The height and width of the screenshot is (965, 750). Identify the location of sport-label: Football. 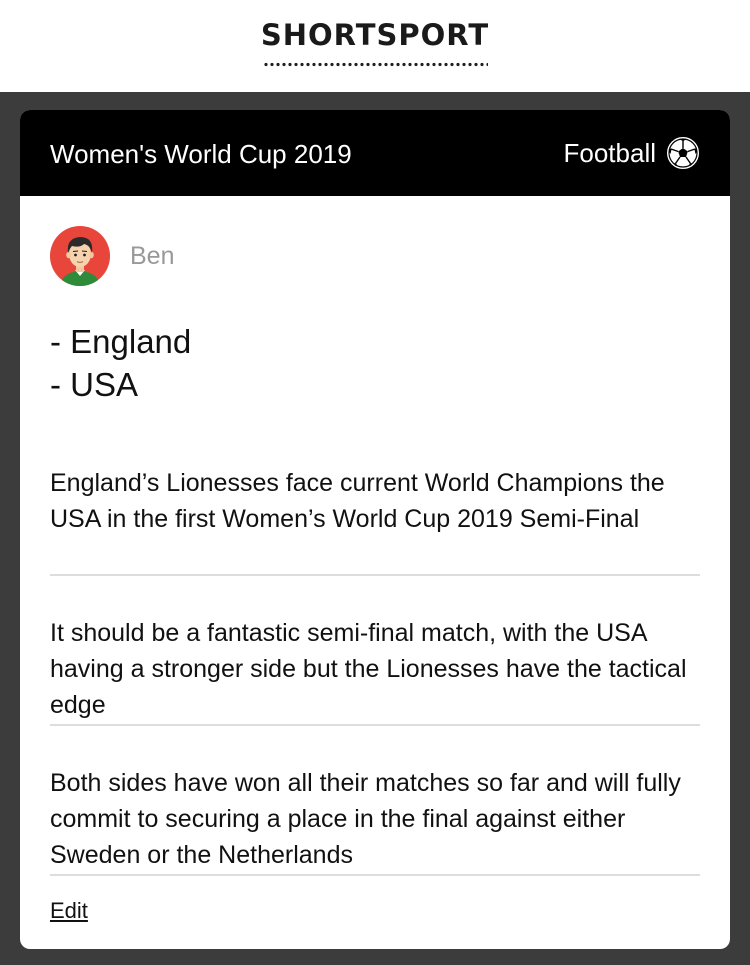
(610, 153).